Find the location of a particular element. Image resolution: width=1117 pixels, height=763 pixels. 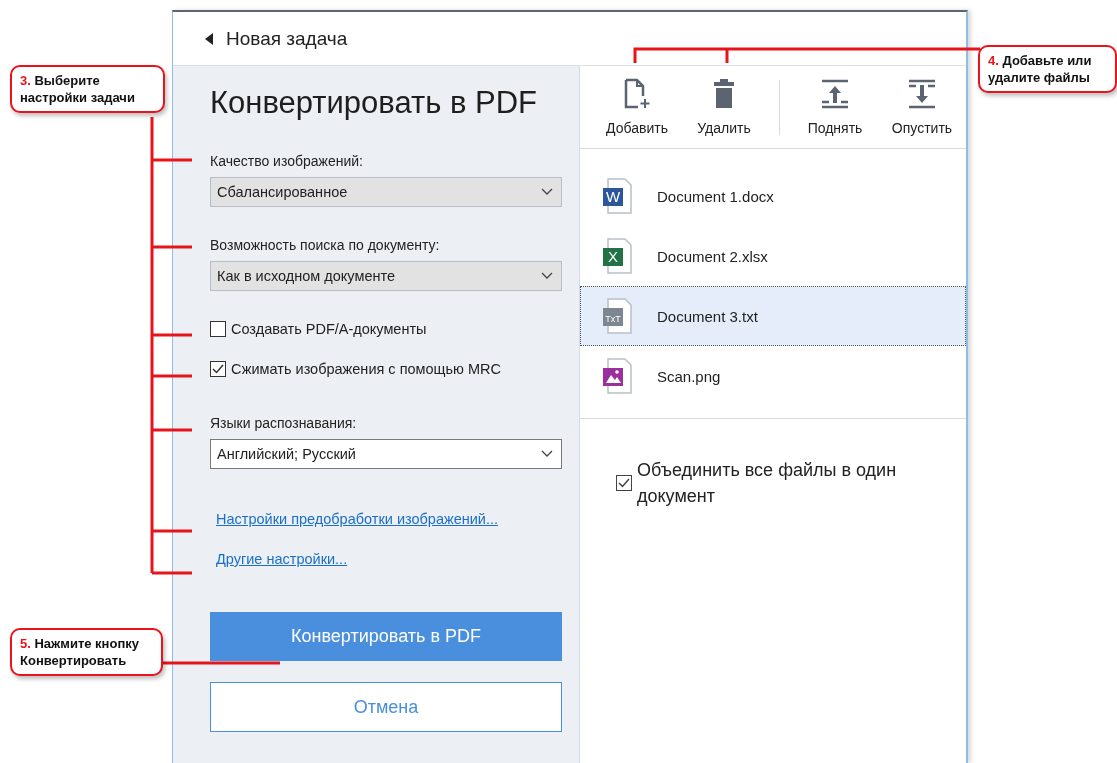

checkbox-label: Объединить все файлы в один документ is located at coordinates (767, 483).